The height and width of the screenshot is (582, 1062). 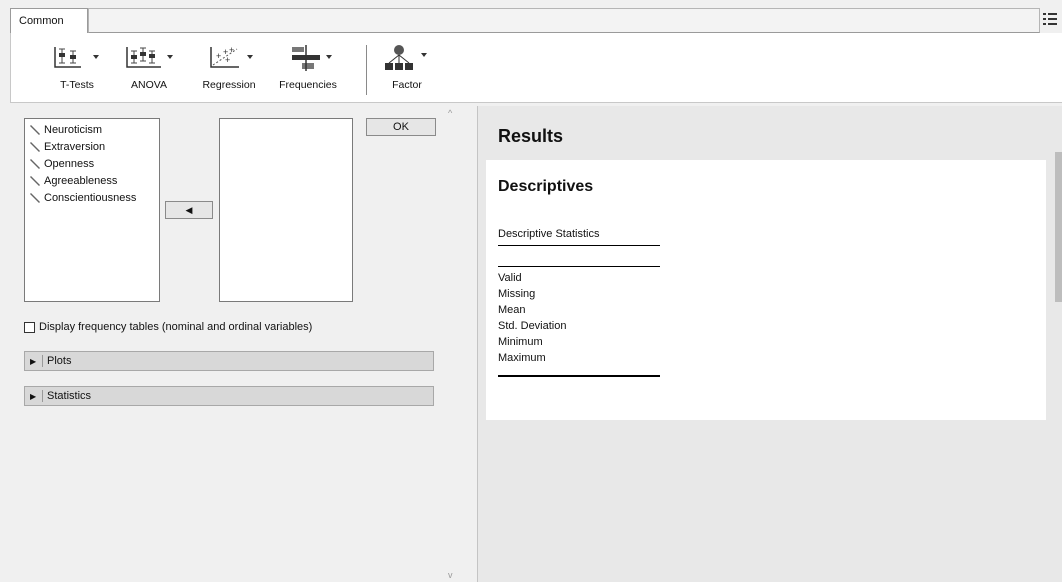 I want to click on ttests-icon, so click(x=76, y=57).